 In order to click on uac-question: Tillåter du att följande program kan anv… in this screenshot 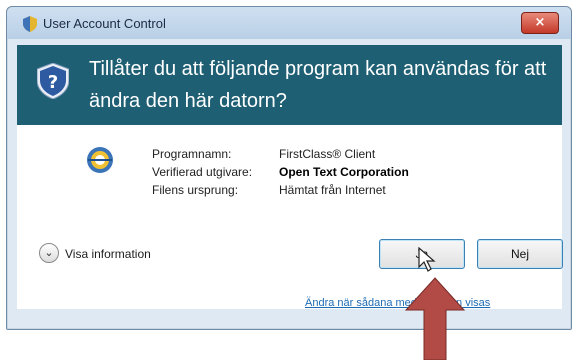, I will do `click(318, 85)`.